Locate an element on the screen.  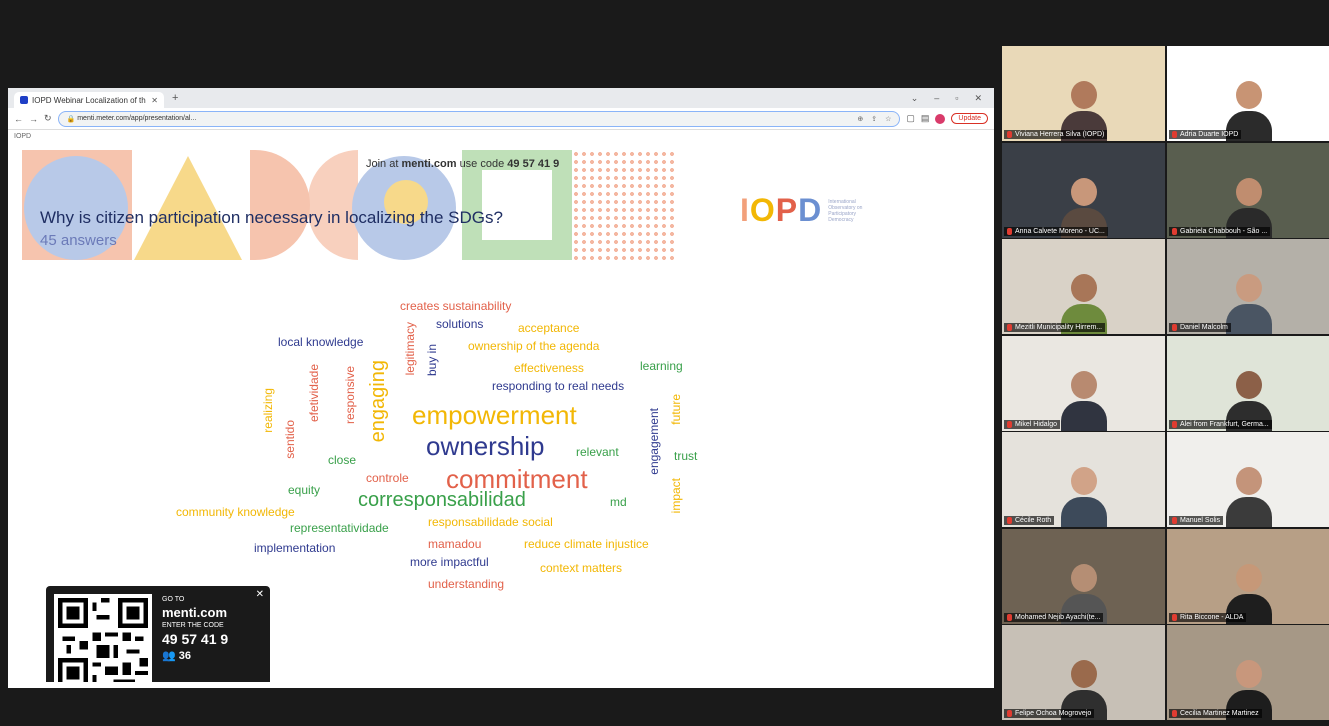
profile-avatar is located at coordinates (940, 118).